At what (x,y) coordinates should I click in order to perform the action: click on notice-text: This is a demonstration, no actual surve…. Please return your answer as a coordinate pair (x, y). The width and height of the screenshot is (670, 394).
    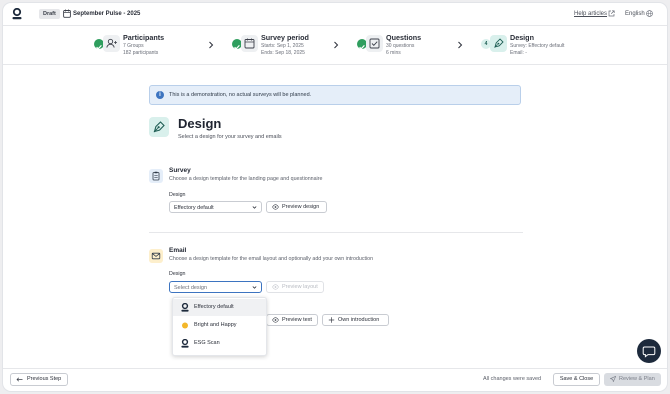
    Looking at the image, I should click on (240, 95).